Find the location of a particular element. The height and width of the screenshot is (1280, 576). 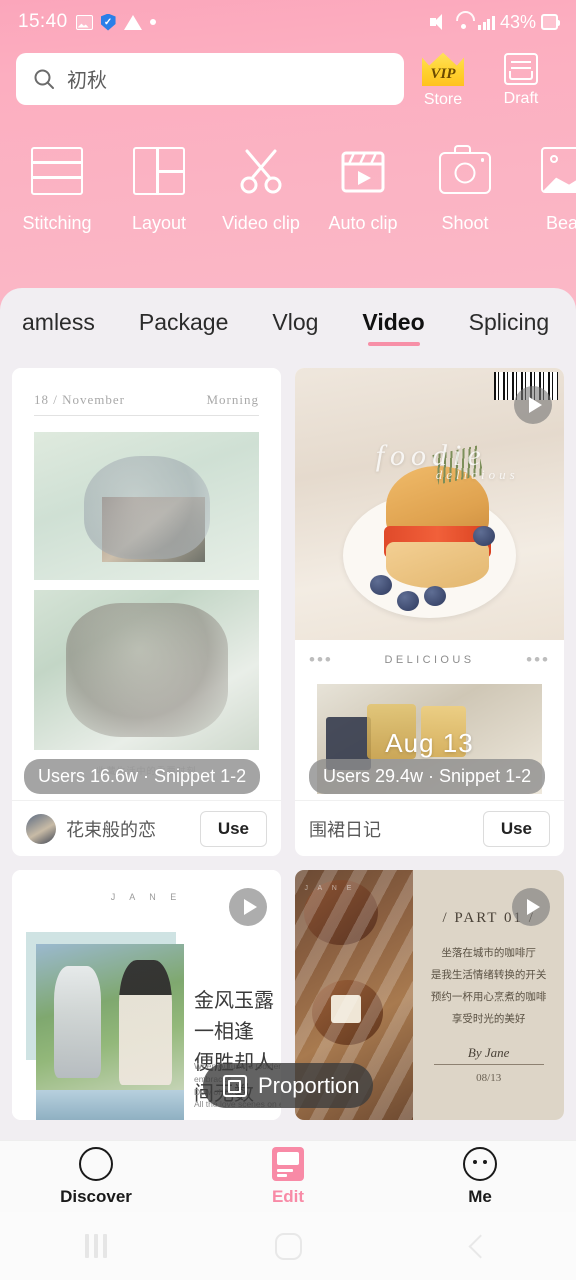

vip-badge-text: VIP is located at coordinates (443, 74).